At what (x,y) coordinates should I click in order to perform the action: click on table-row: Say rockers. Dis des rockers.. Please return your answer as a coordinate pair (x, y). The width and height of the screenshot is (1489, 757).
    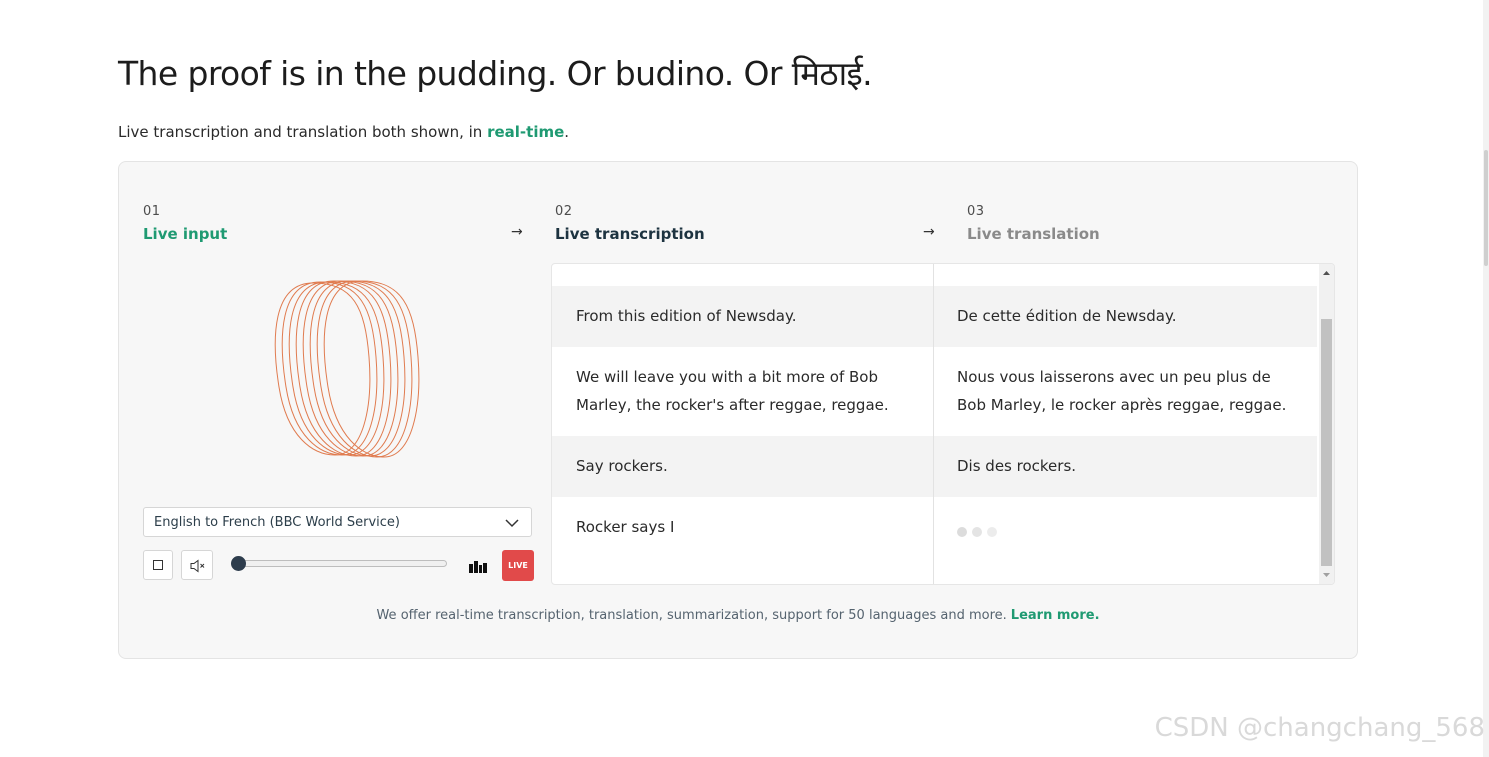
    Looking at the image, I should click on (934, 466).